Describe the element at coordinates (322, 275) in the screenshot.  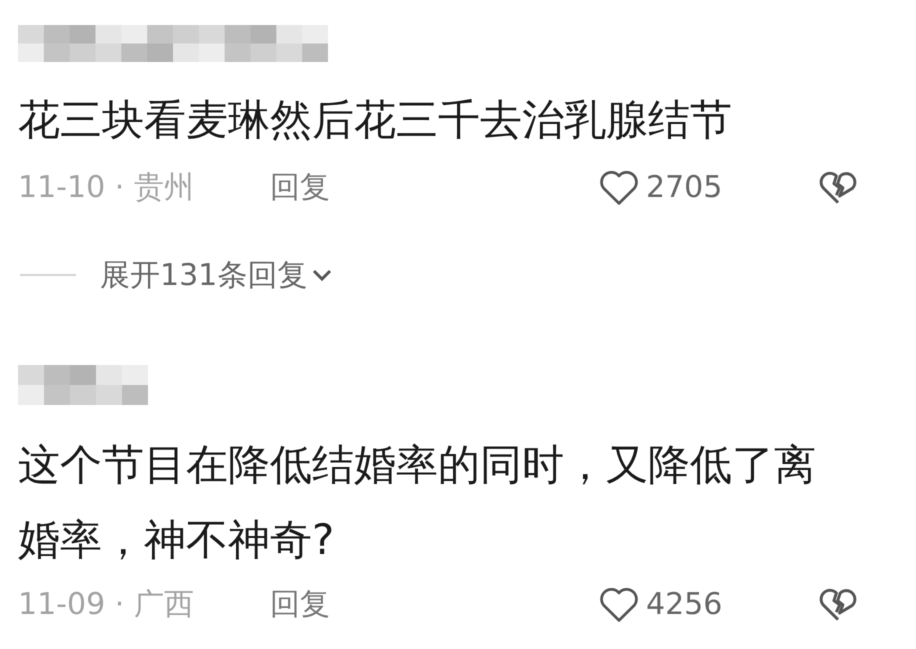
I see `chevron-down-icon` at that location.